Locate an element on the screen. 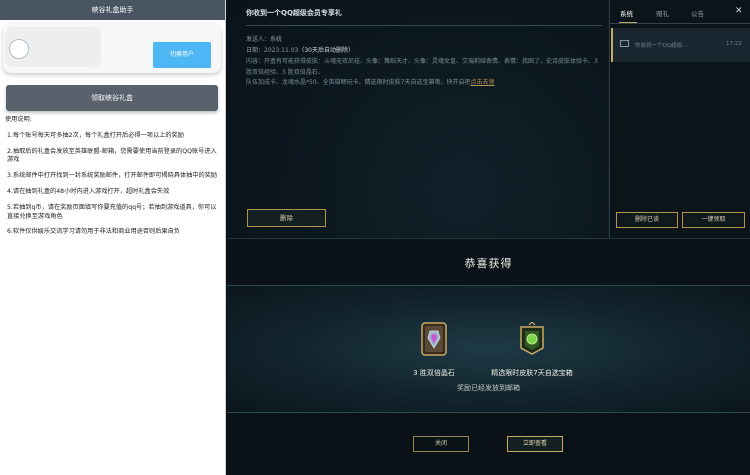 The height and width of the screenshot is (475, 750). instructions-heading: 使用说明: is located at coordinates (18, 119).